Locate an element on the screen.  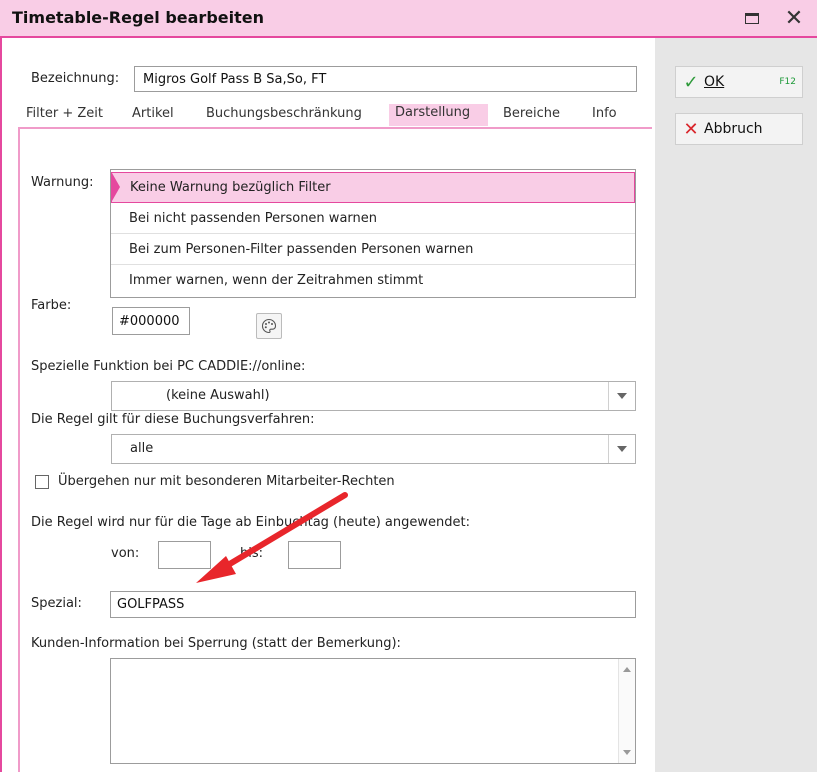
scroll-up-icon is located at coordinates (627, 669).